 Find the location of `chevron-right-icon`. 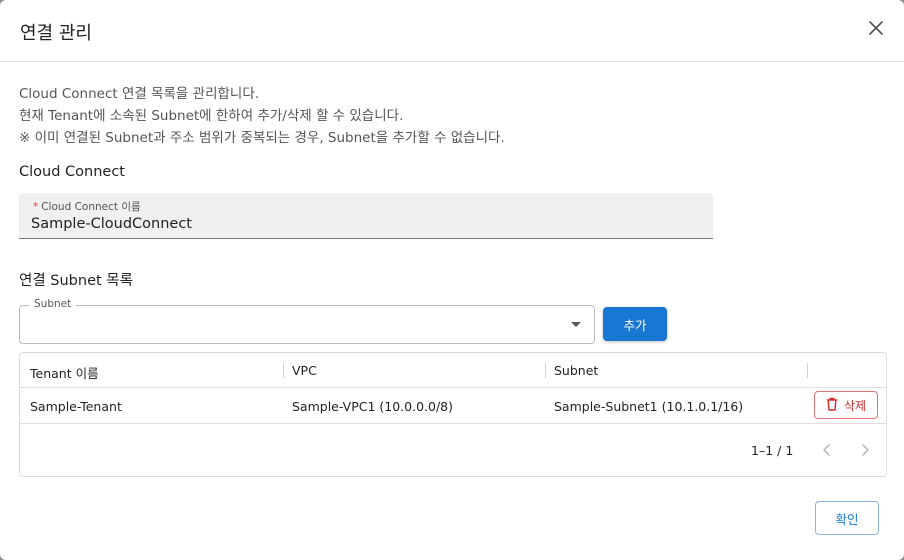

chevron-right-icon is located at coordinates (865, 450).